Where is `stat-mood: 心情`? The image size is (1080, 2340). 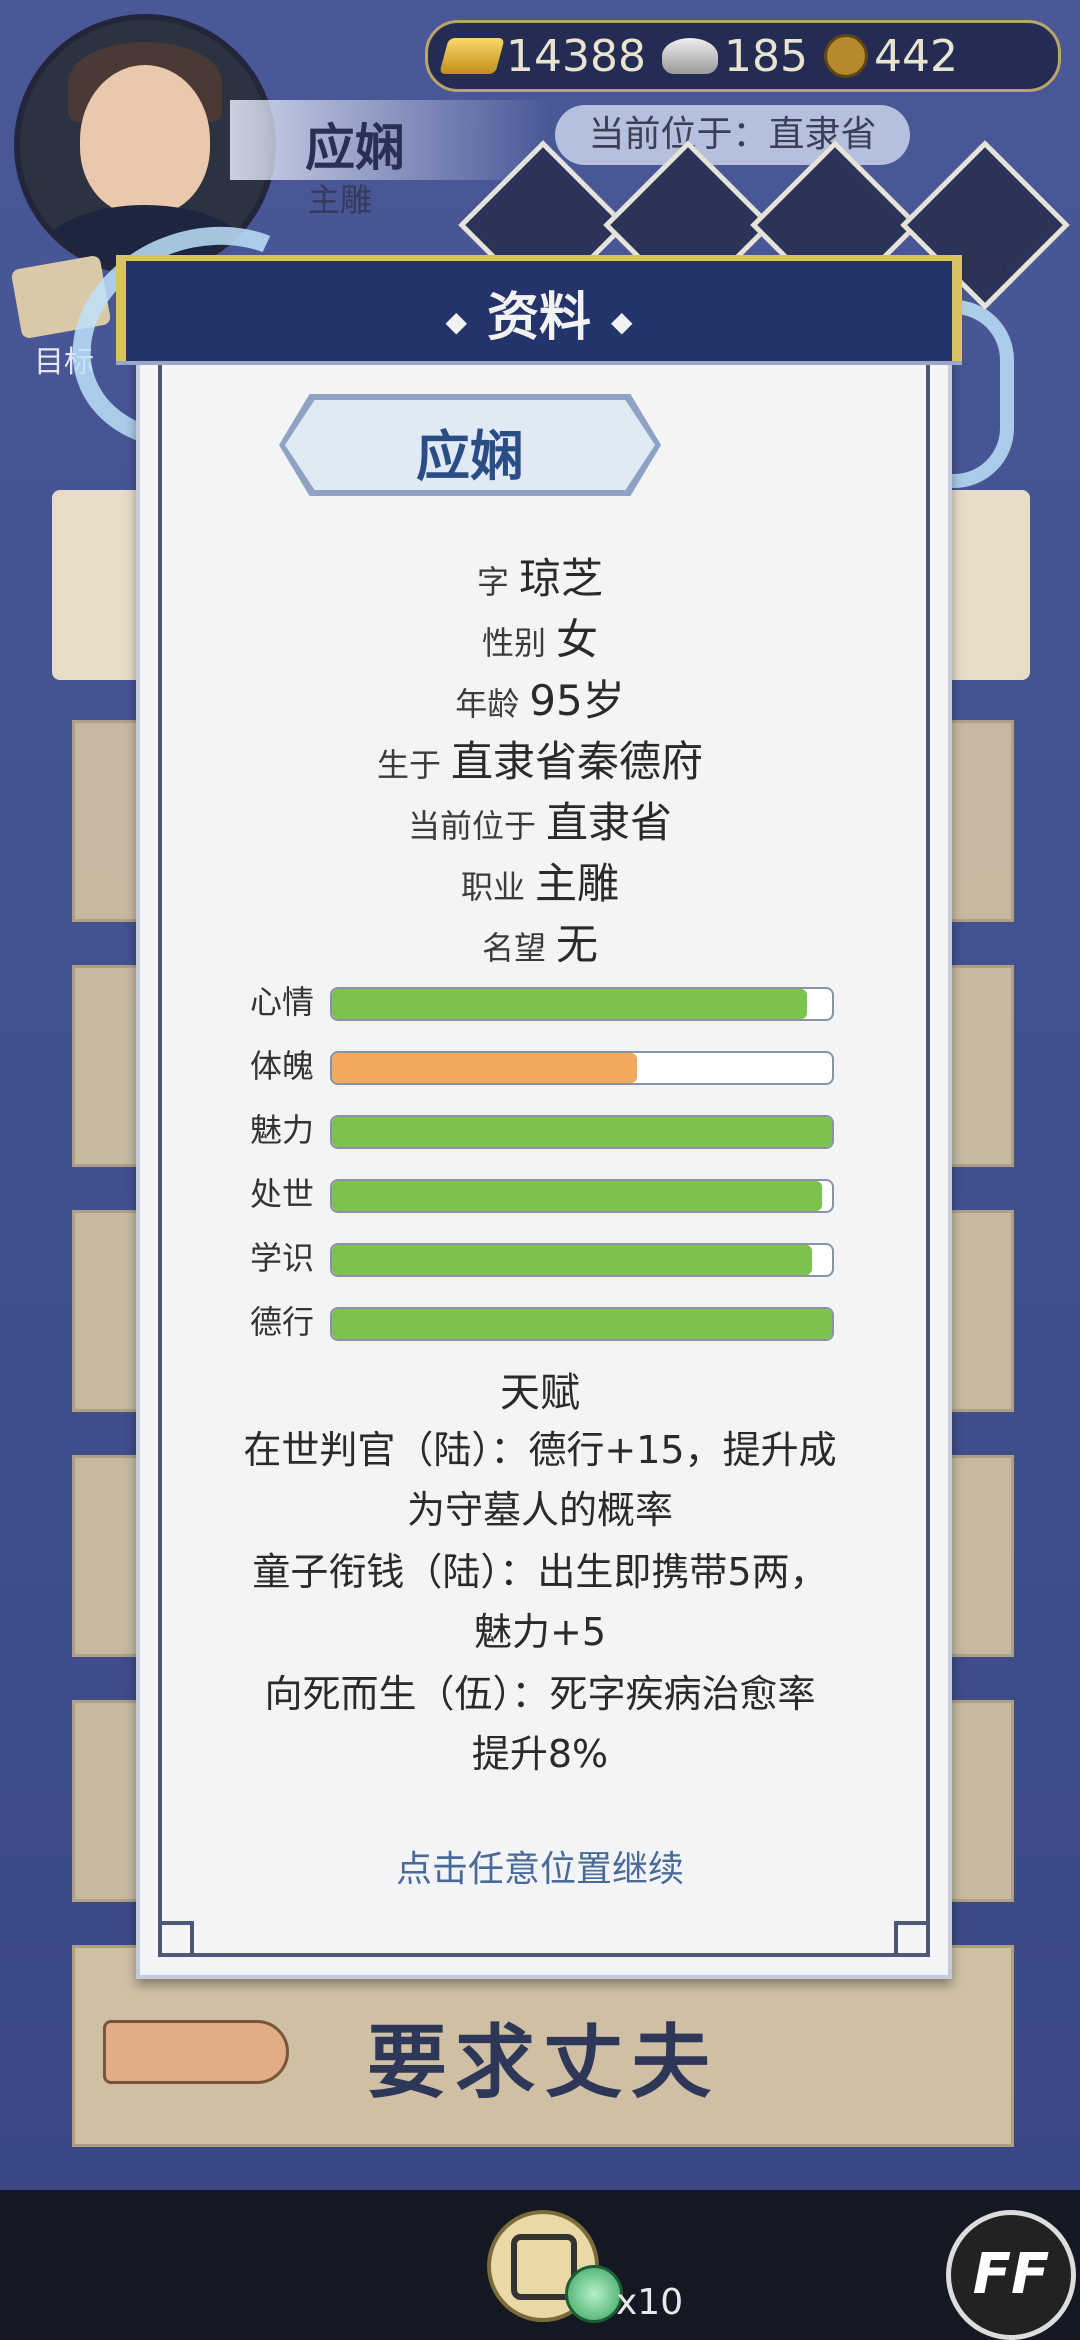 stat-mood: 心情 is located at coordinates (542, 1002).